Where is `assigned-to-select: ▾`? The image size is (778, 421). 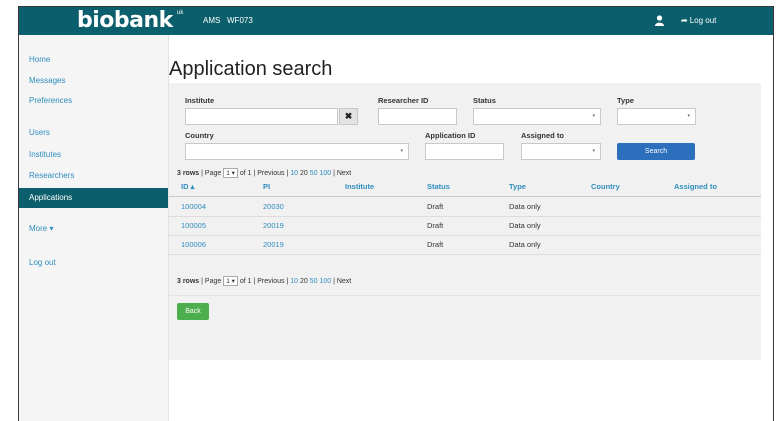 assigned-to-select: ▾ is located at coordinates (561, 151).